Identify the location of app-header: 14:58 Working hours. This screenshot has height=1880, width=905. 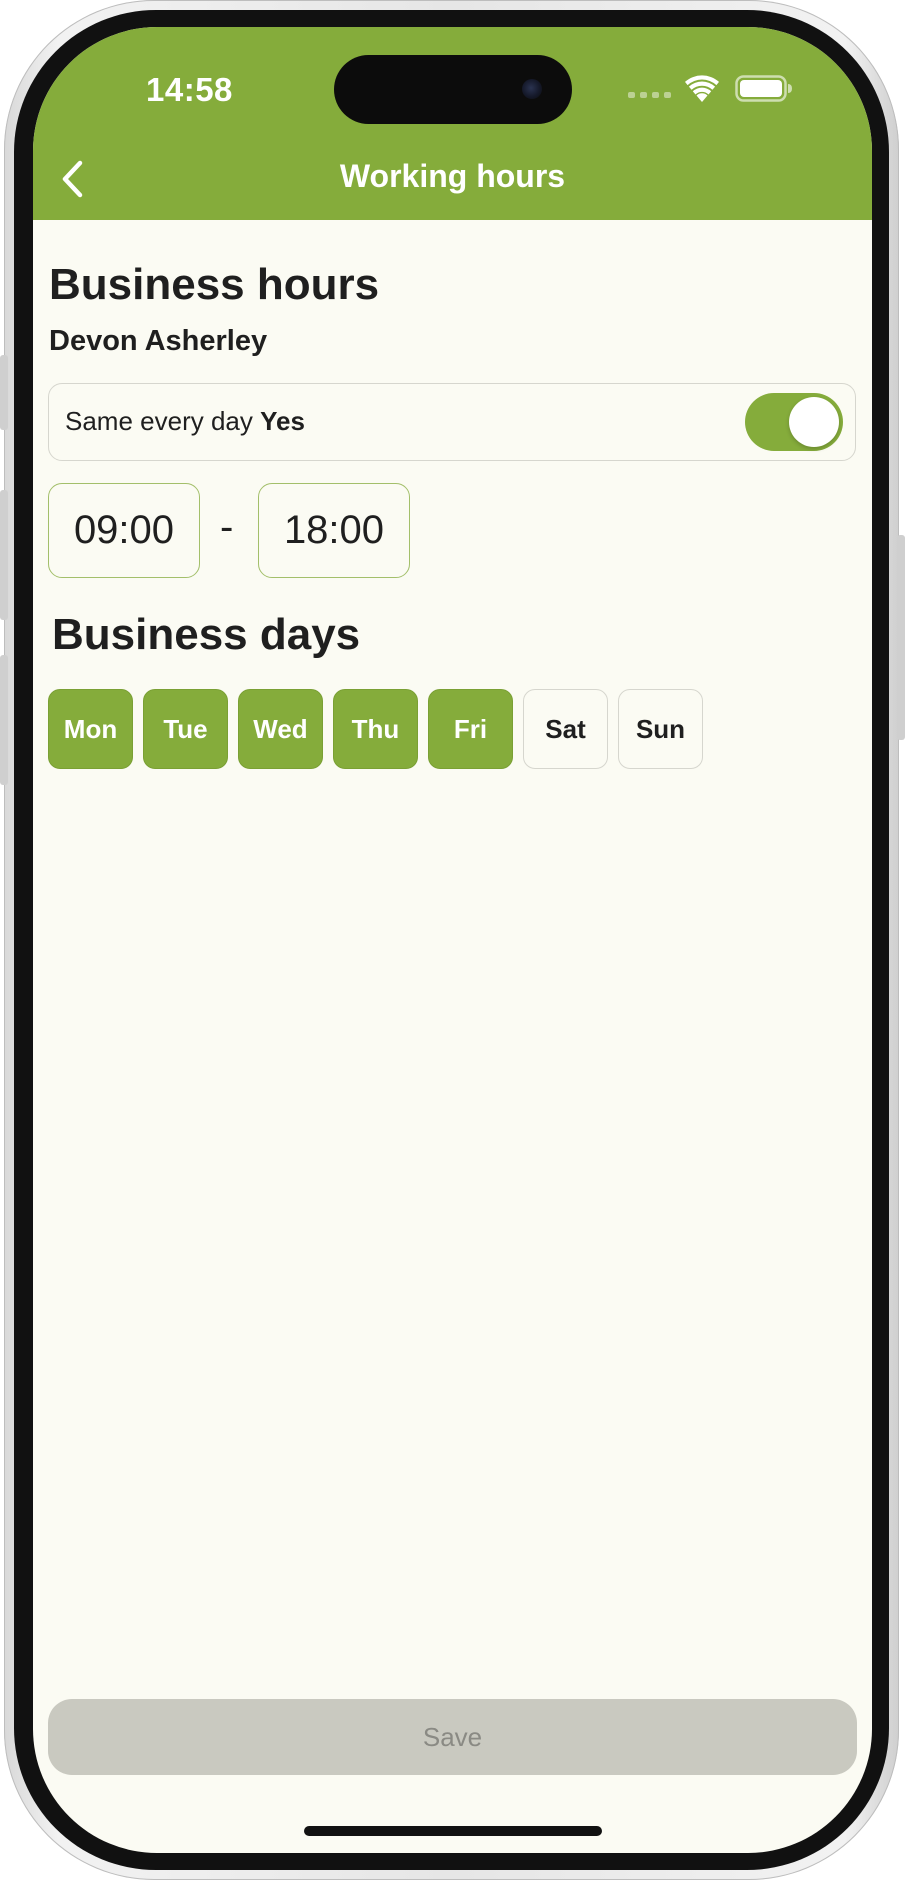
(452, 123).